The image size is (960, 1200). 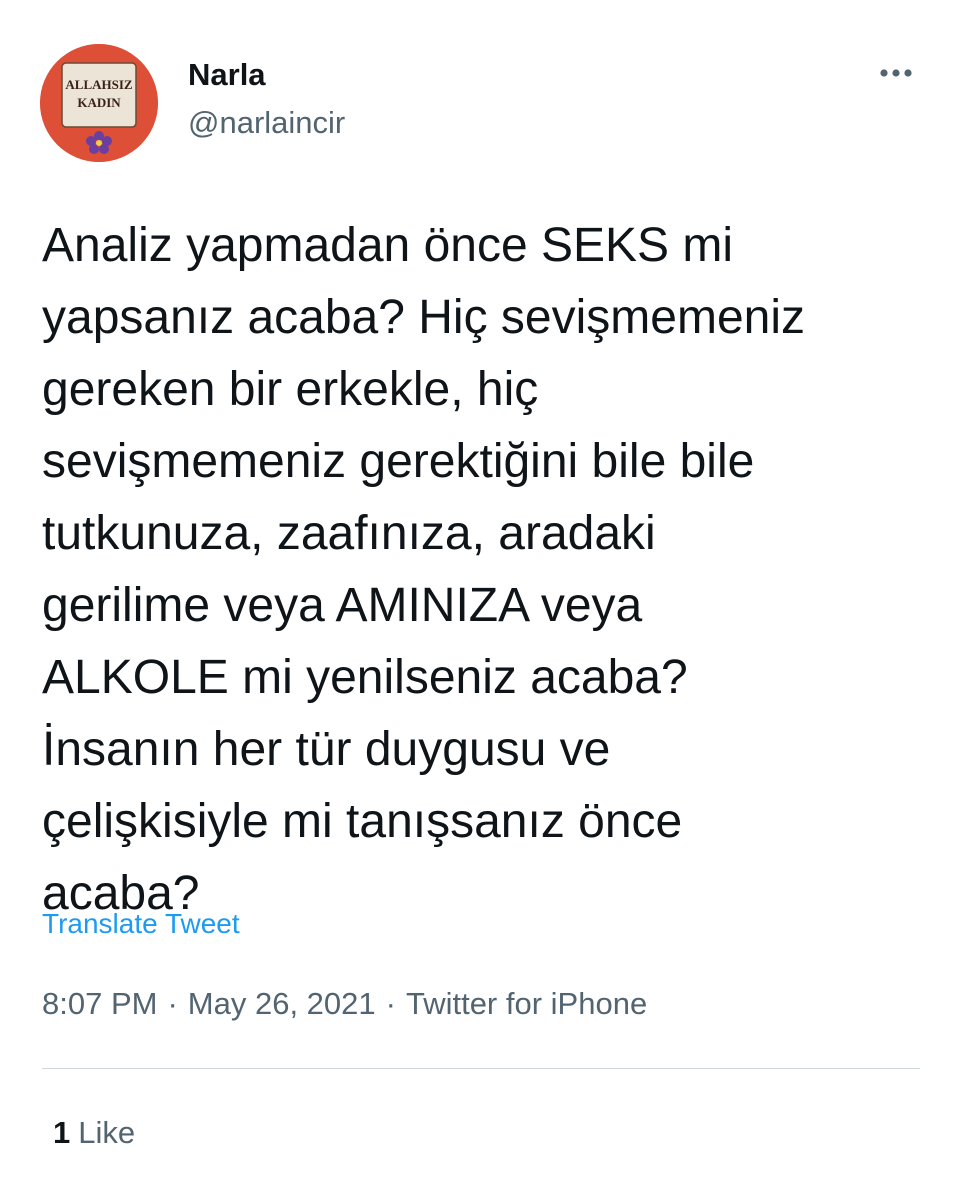 I want to click on tweet-text-line: yapsanız acaba? Hiç sevişmemeniz, so click(x=424, y=317).